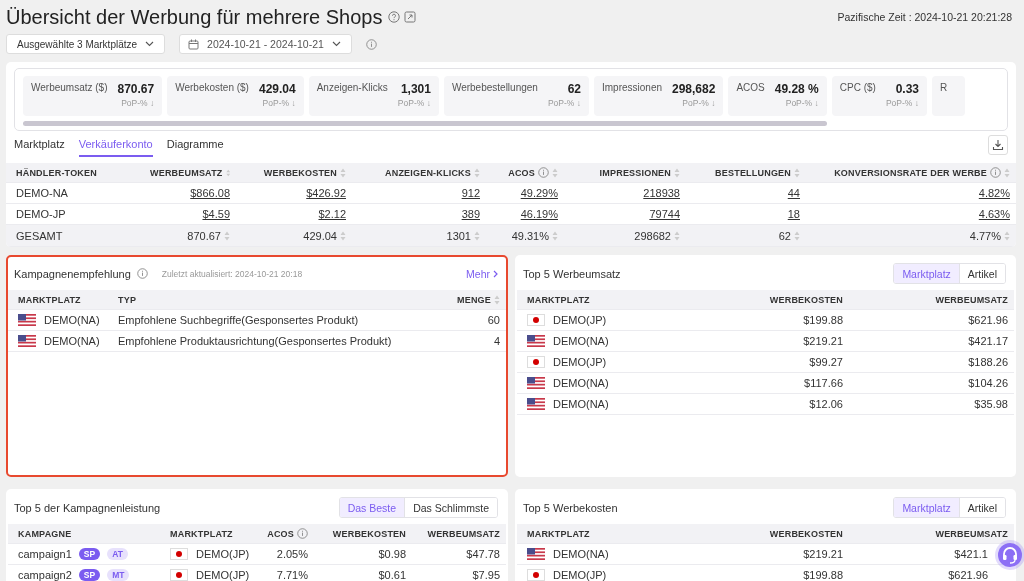  Describe the element at coordinates (372, 507) in the screenshot. I see `toggle-button: Das Beste` at that location.